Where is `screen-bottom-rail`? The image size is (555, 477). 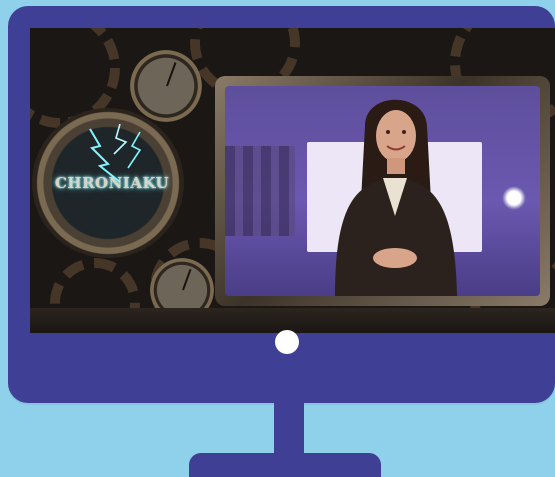
screen-bottom-rail is located at coordinates (292, 320).